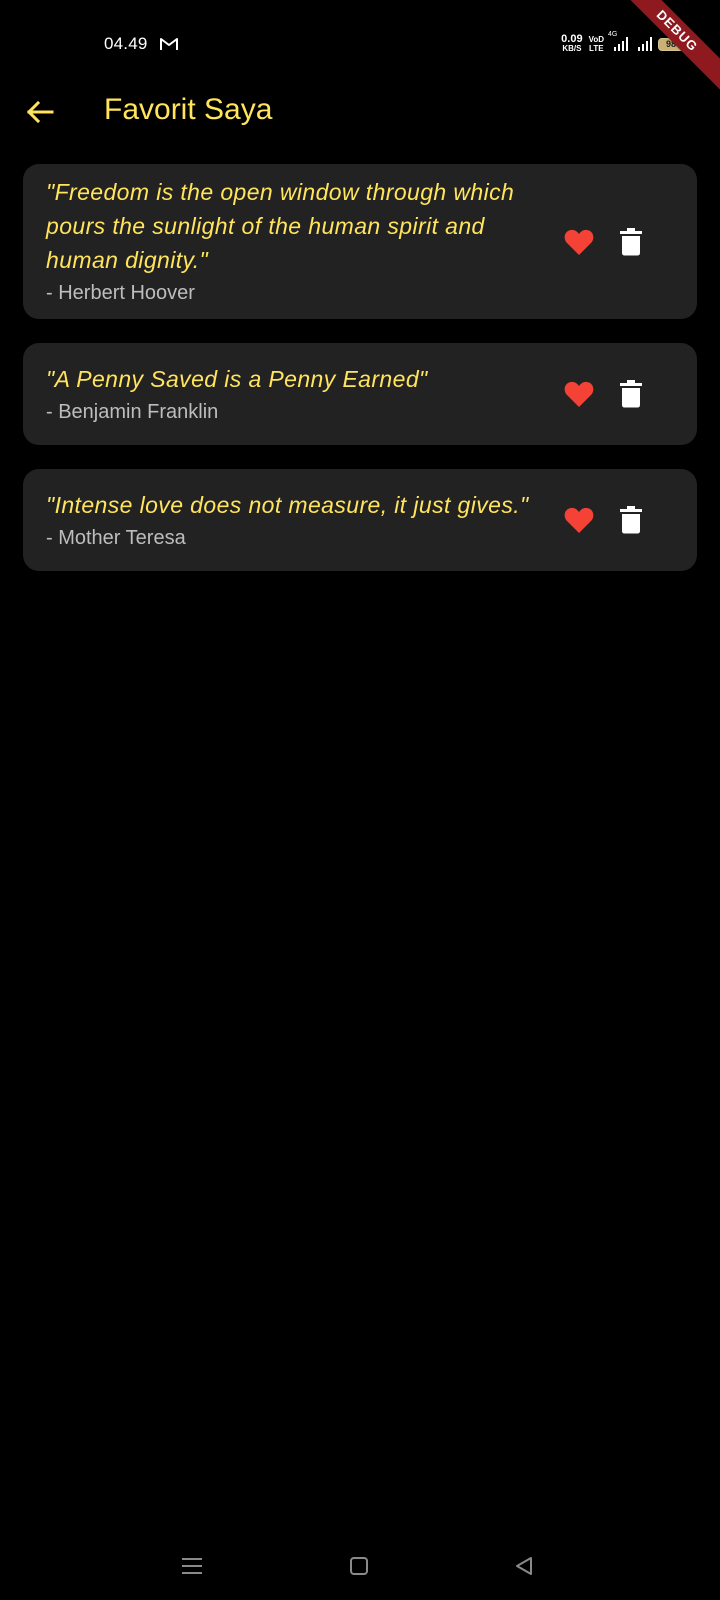 The width and height of the screenshot is (720, 1600). I want to click on quote-text: "A Penny Saved is a Penny Earned", so click(237, 378).